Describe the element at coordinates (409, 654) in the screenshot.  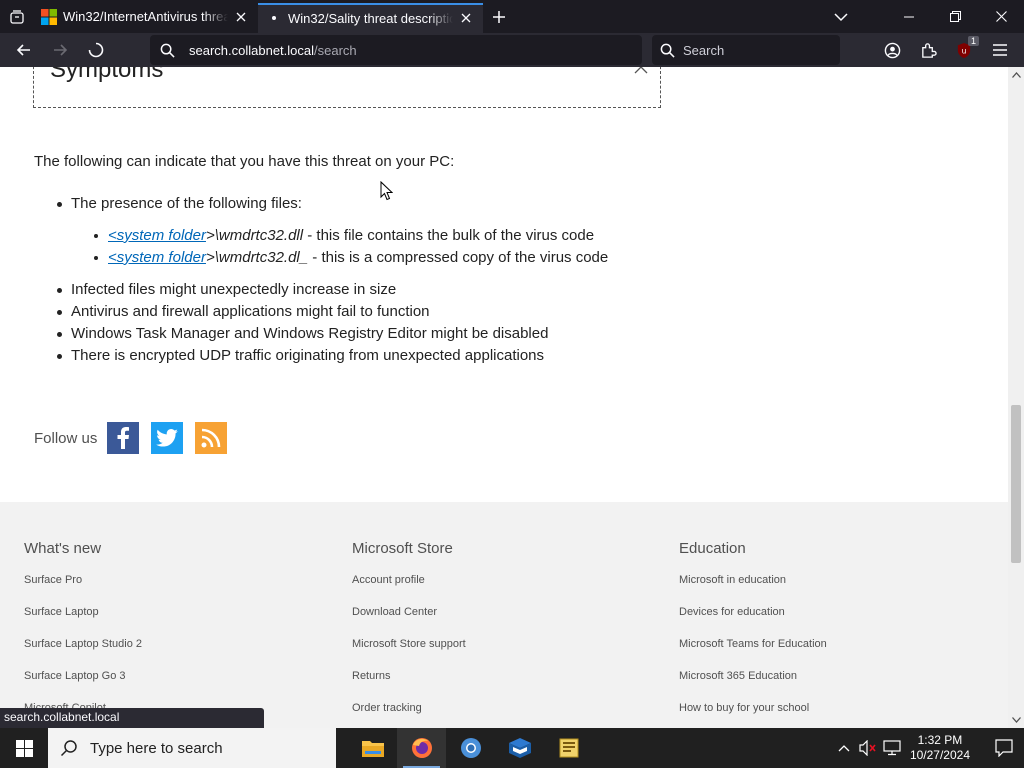
I see `footer-link: Microsoft Store support` at that location.